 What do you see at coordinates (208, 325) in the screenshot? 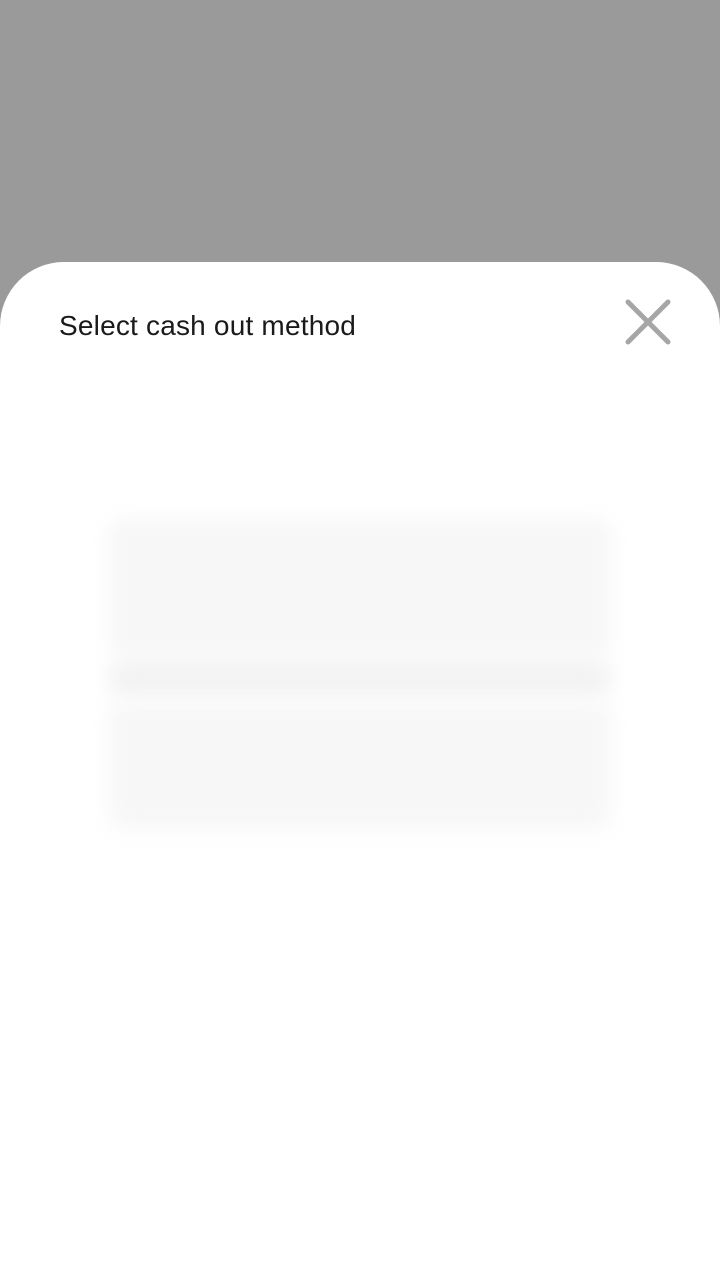
I see `sheet-title: Select cash out method` at bounding box center [208, 325].